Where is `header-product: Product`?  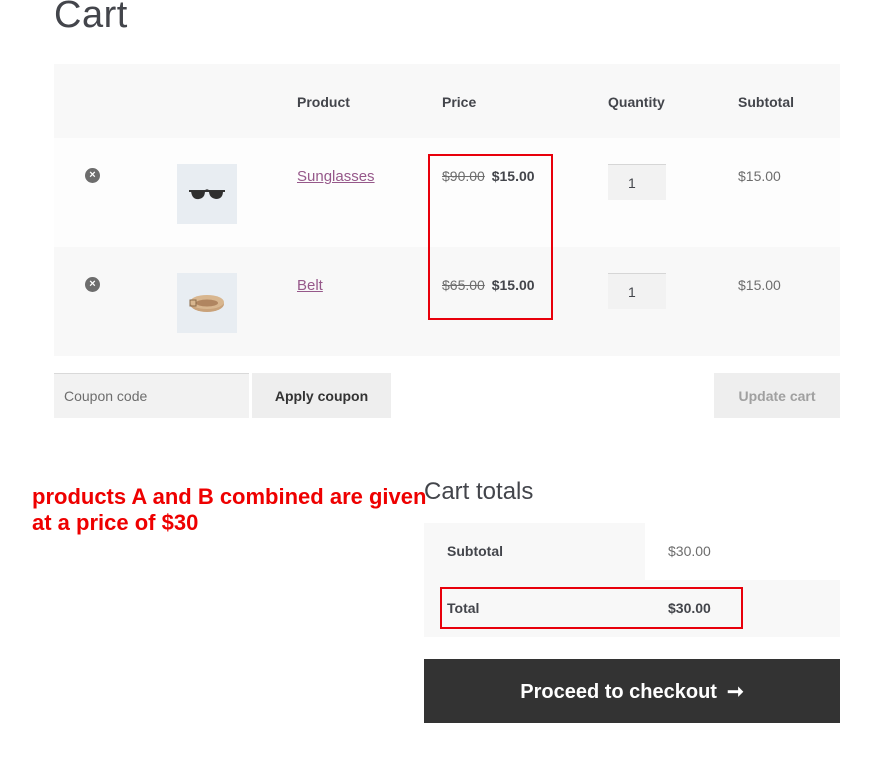
header-product: Product is located at coordinates (323, 102).